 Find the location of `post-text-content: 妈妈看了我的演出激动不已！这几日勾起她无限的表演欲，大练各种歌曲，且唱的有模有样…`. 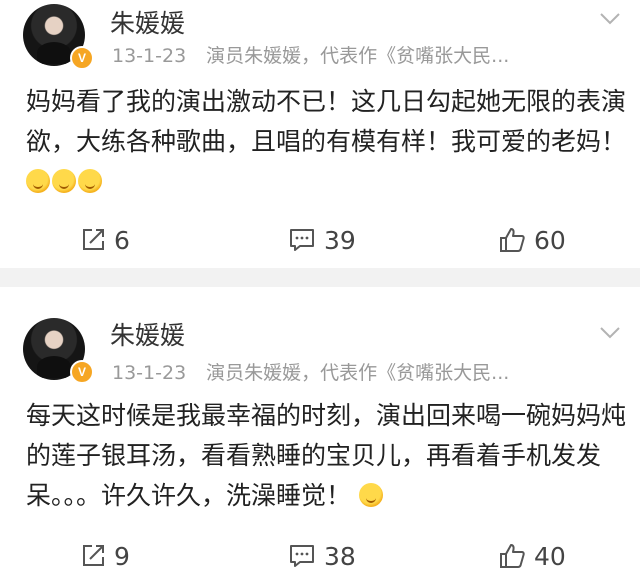

post-text-content: 妈妈看了我的演出激动不已！这几日勾起她无限的表演欲，大练各种歌曲，且唱的有模有样… is located at coordinates (326, 121).